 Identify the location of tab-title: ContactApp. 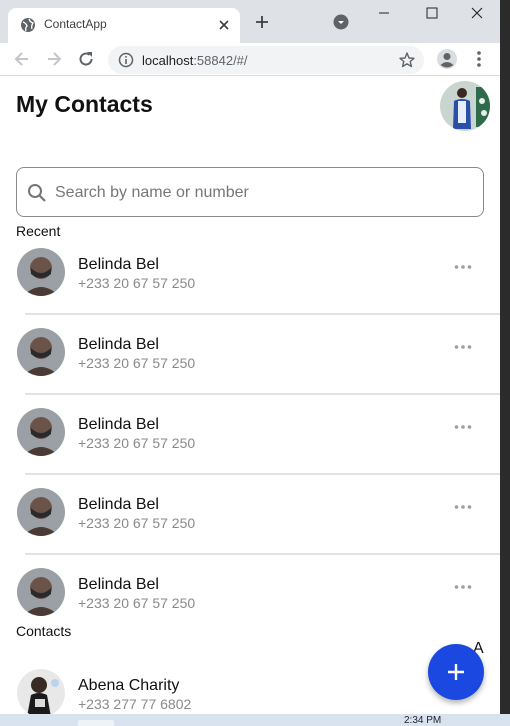
(75, 24).